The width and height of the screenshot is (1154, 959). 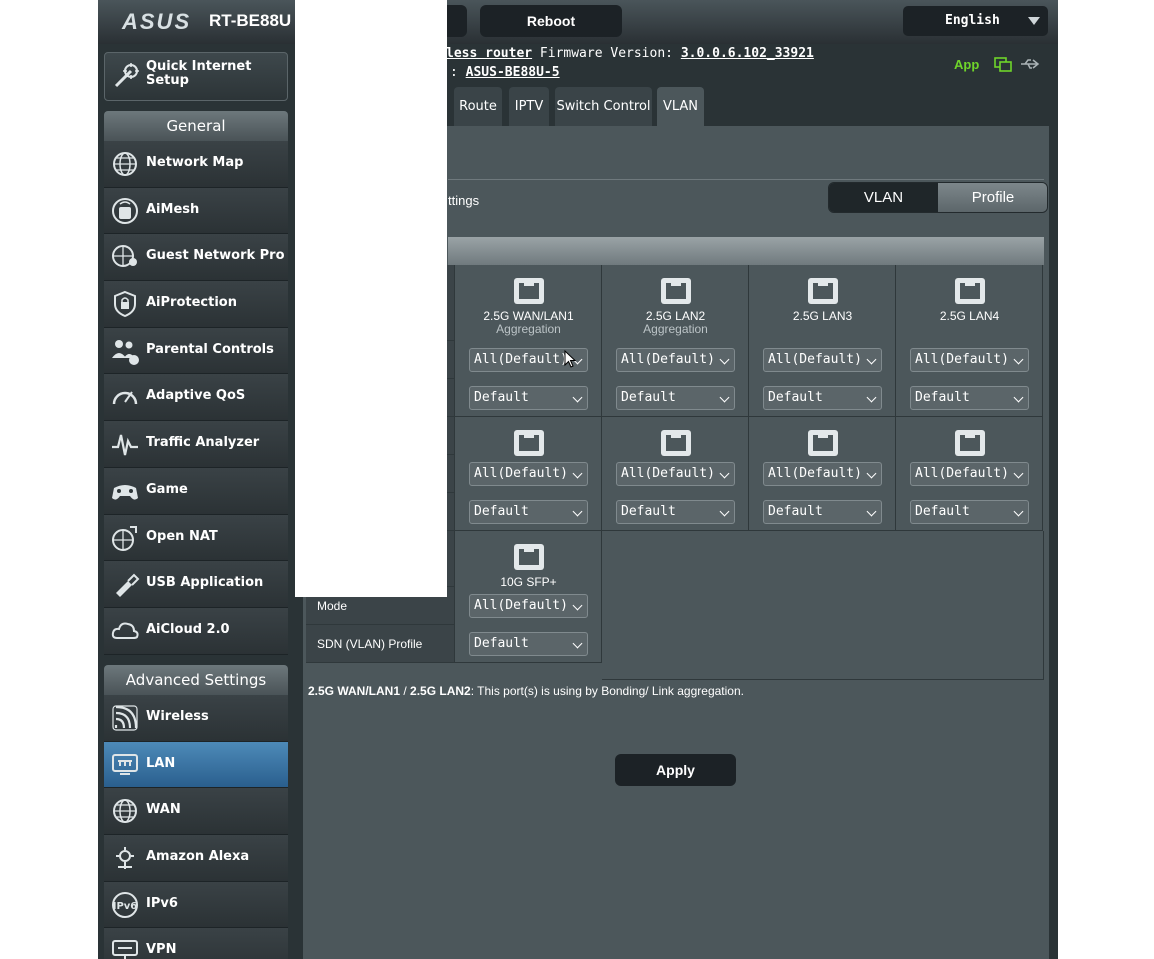 I want to click on app-link: App, so click(x=966, y=64).